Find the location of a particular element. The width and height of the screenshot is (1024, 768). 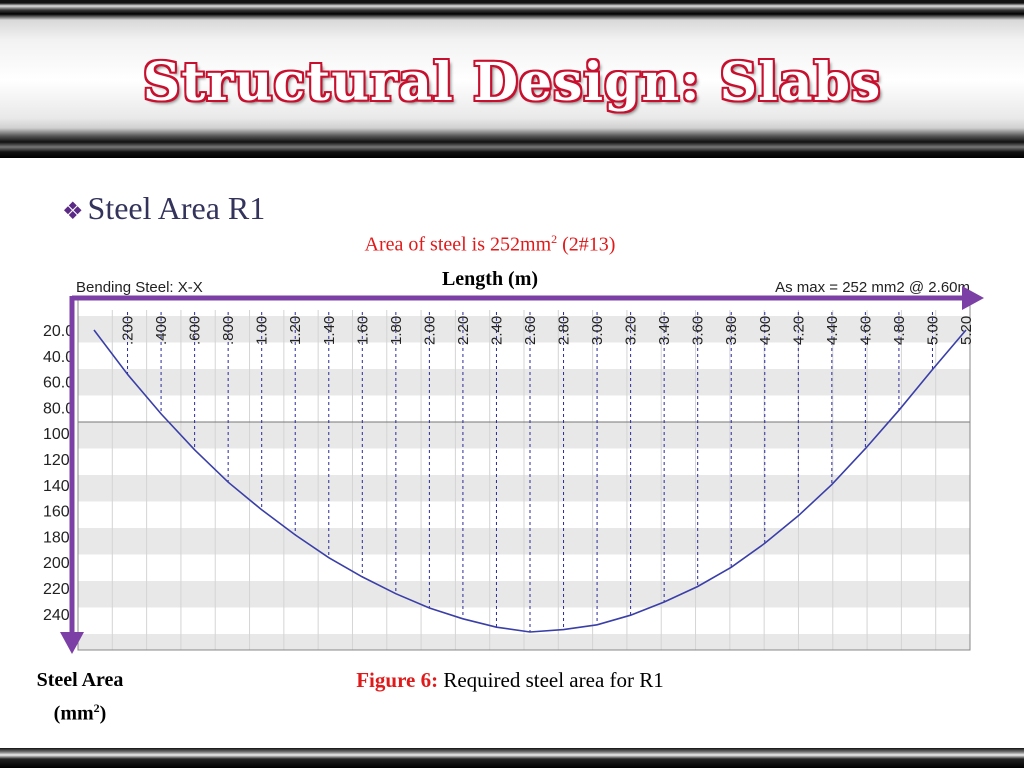

x-tick-group: 3.80 is located at coordinates (731, 330).